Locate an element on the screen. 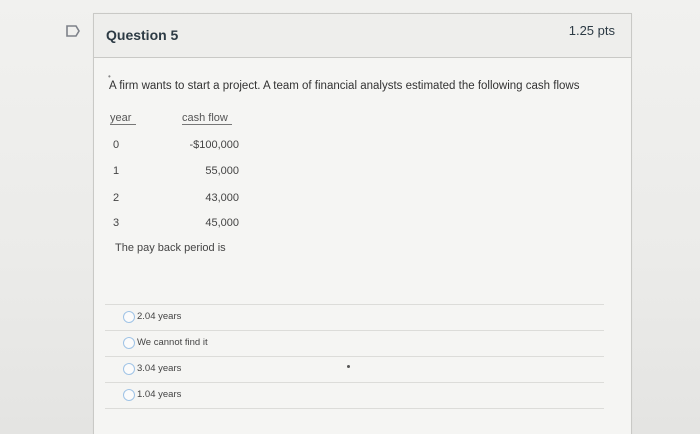 This screenshot has width=700, height=434. answer-label: 1.04 years is located at coordinates (159, 394).